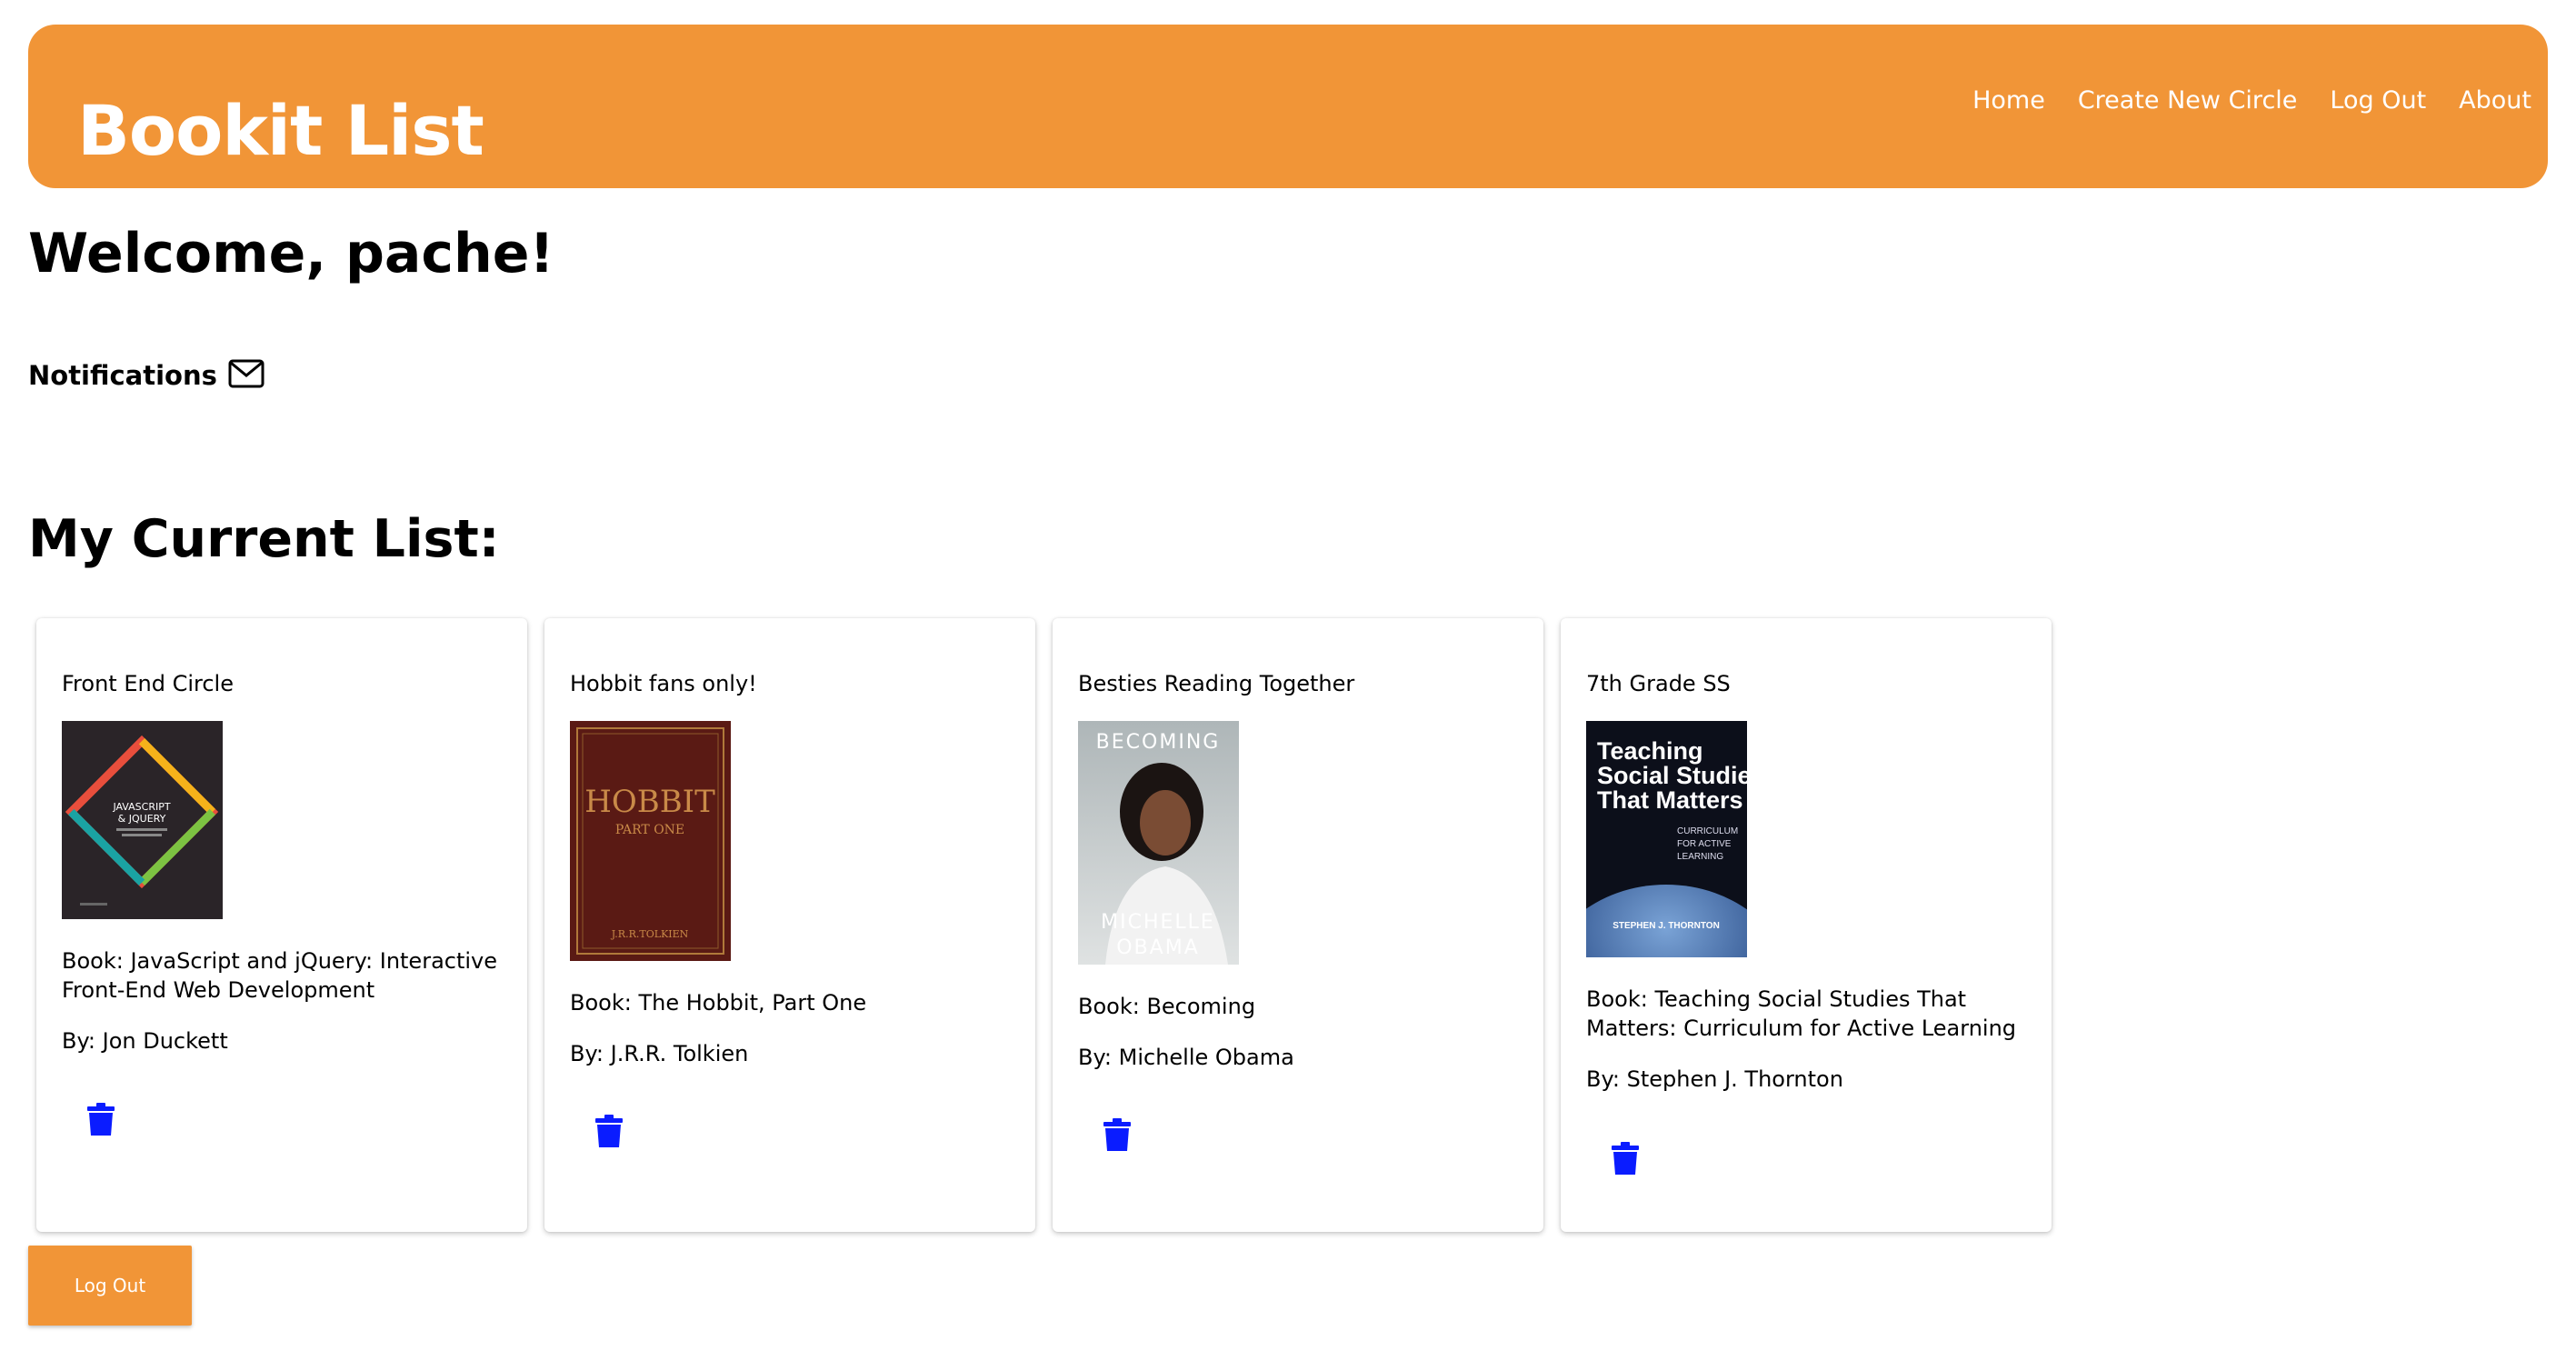 The width and height of the screenshot is (2576, 1371). What do you see at coordinates (1670, 800) in the screenshot?
I see `svg-text: That Matters` at bounding box center [1670, 800].